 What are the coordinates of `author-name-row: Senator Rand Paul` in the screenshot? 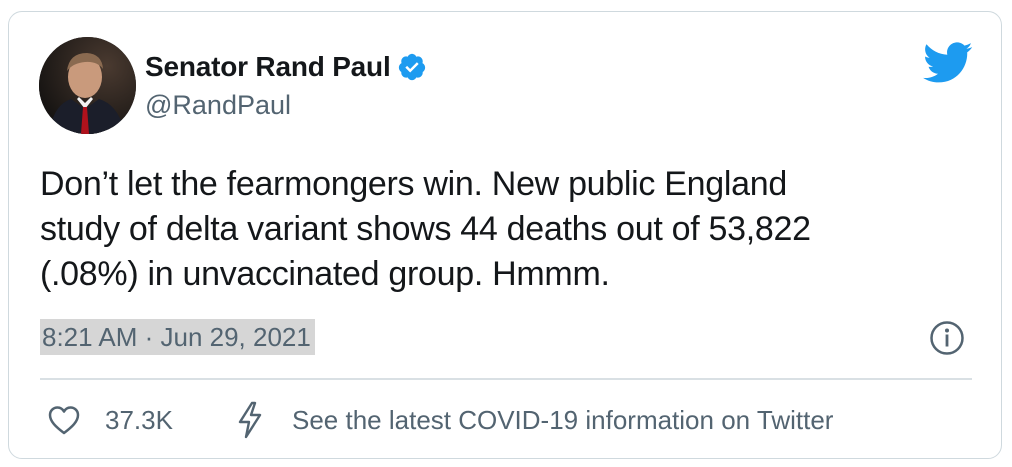 It's located at (286, 67).